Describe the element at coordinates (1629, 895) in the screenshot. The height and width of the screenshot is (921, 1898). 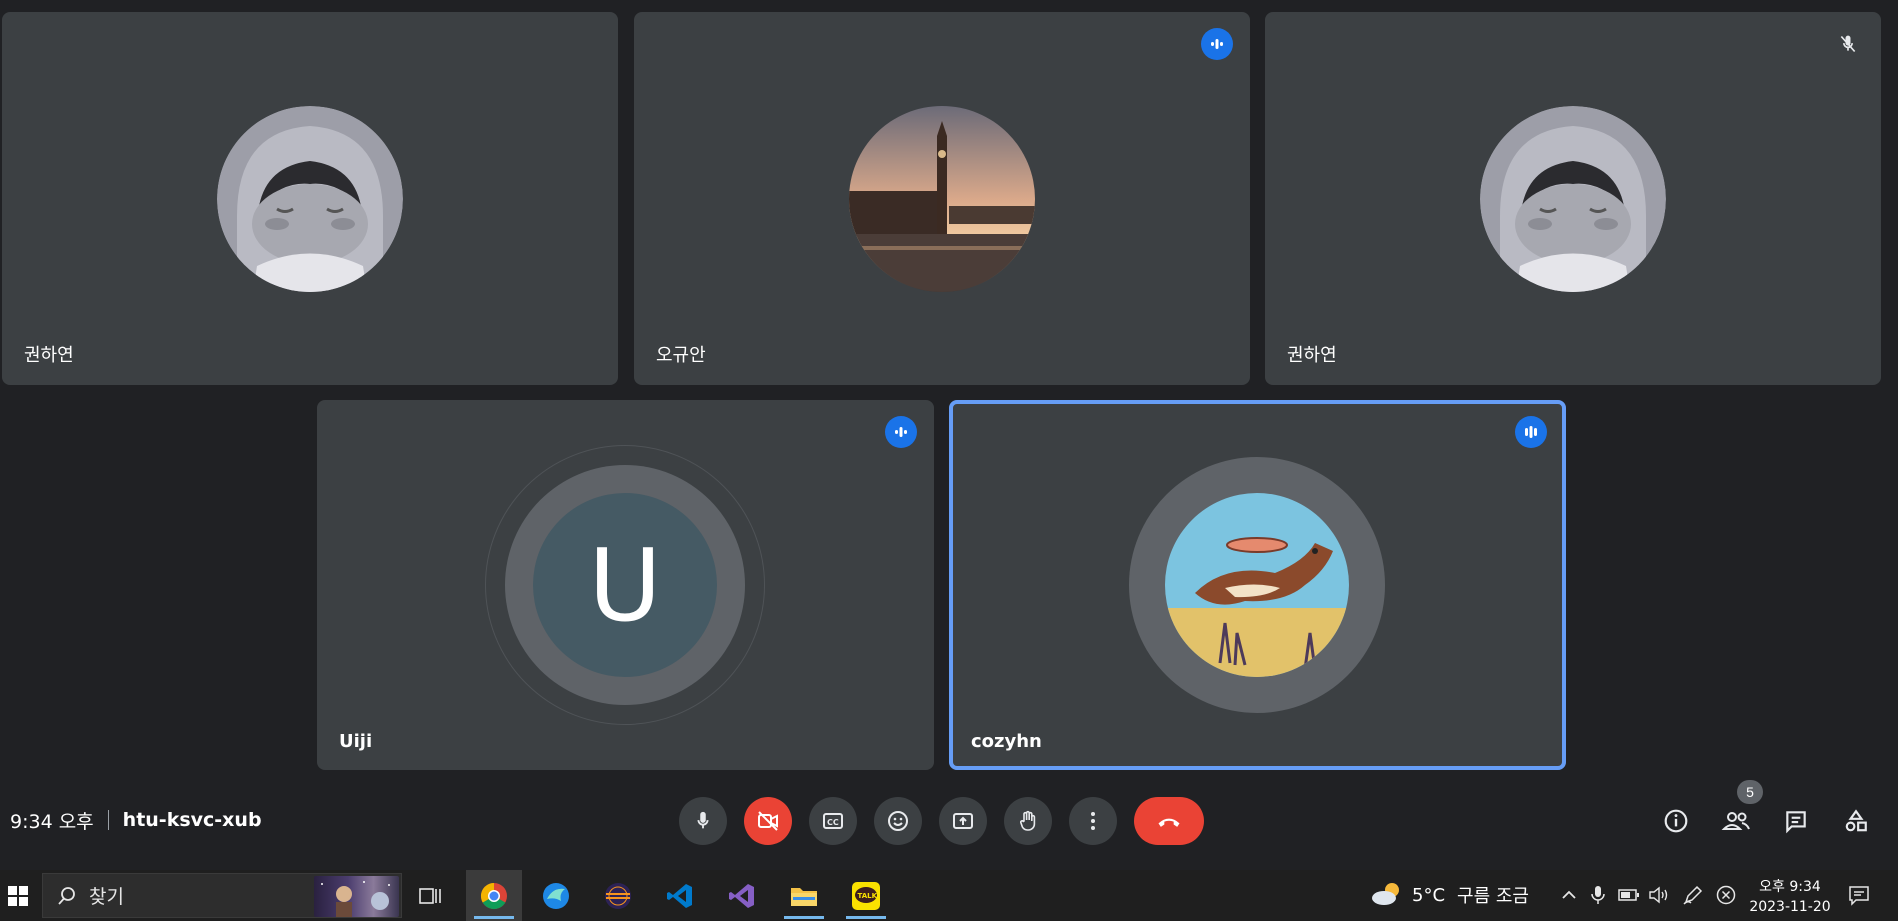
I see `battery-icon` at that location.